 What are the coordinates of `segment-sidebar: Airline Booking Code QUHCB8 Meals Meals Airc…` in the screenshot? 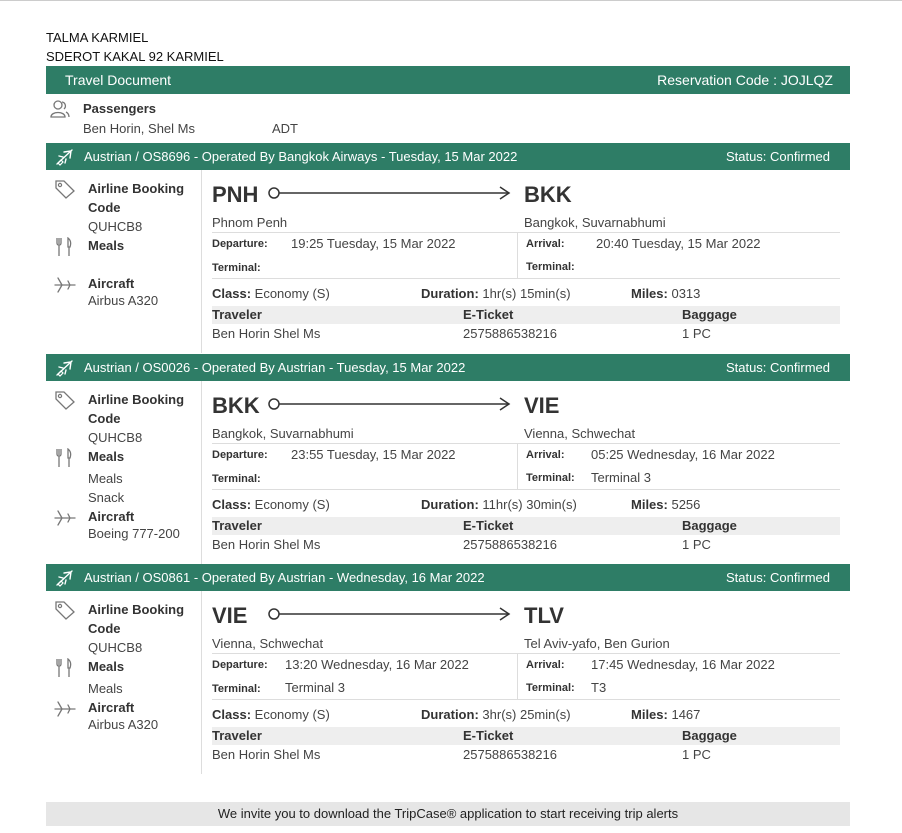 It's located at (123, 682).